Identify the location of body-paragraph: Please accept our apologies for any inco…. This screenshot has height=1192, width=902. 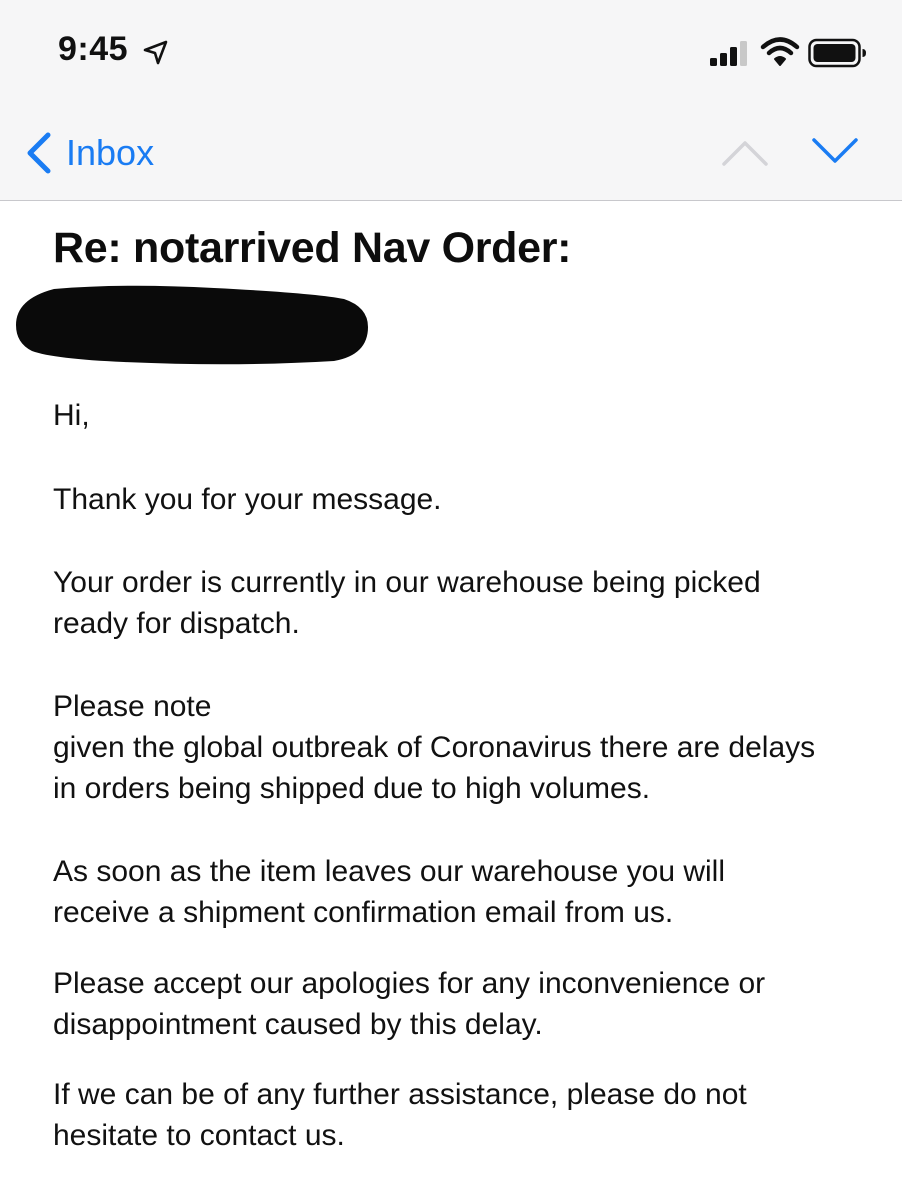
(409, 1004).